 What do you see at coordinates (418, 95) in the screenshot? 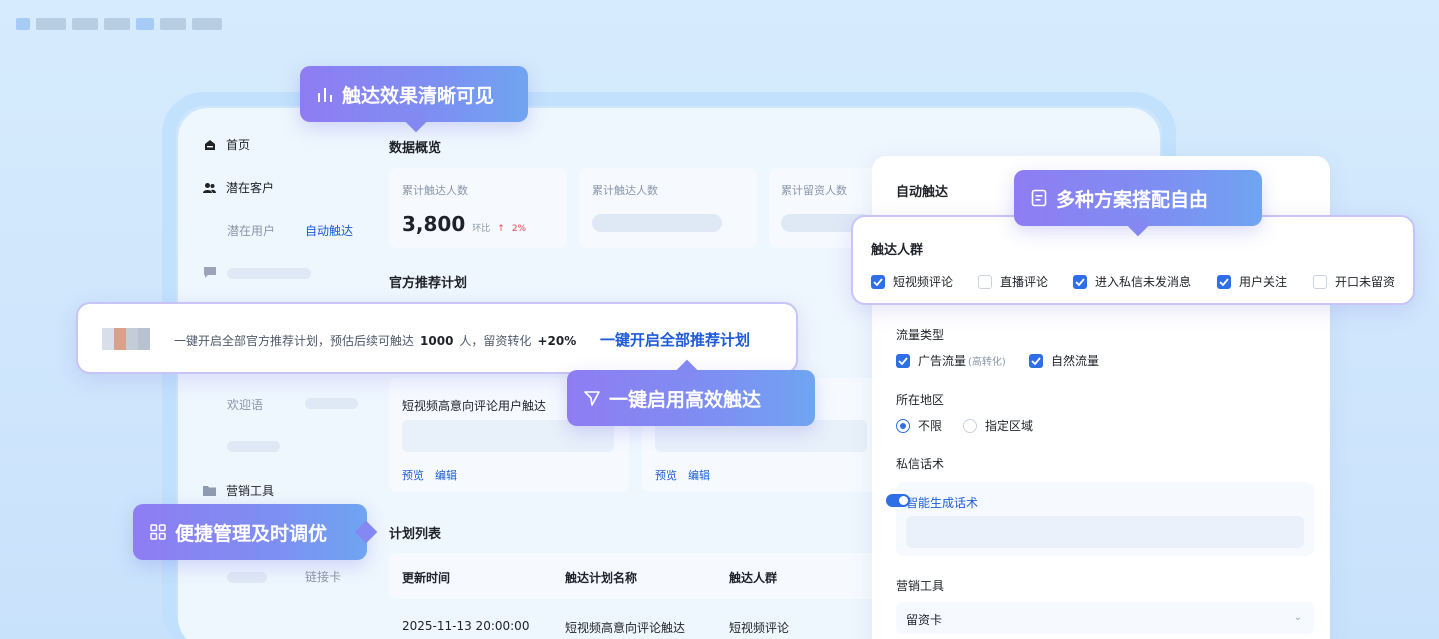
I see `callout-text: 触达效果清晰可见` at bounding box center [418, 95].